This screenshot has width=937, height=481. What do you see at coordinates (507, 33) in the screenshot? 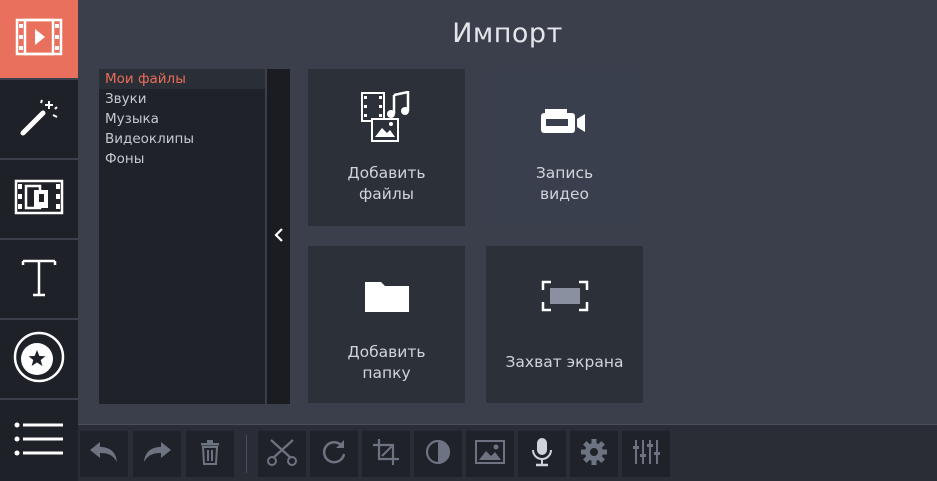
I see `page-title: Импорт` at bounding box center [507, 33].